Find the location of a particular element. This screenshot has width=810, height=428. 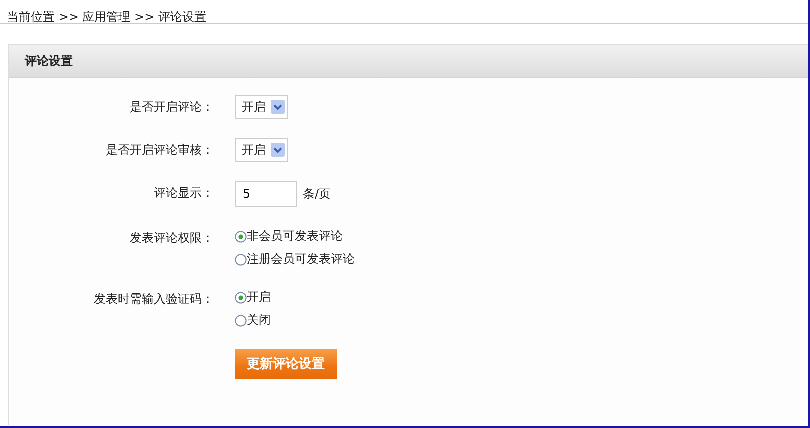

breadcrumb: 当前位置 >> 应用管理 >> 评论设置 is located at coordinates (106, 17).